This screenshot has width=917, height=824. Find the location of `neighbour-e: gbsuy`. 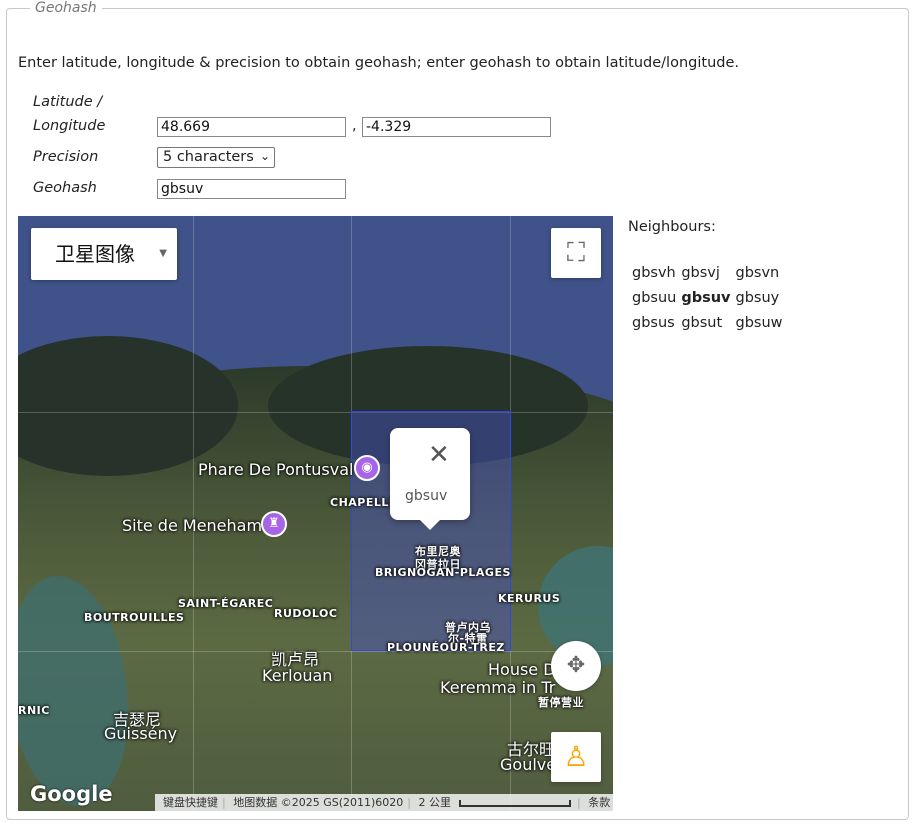

neighbour-e: gbsuy is located at coordinates (759, 298).